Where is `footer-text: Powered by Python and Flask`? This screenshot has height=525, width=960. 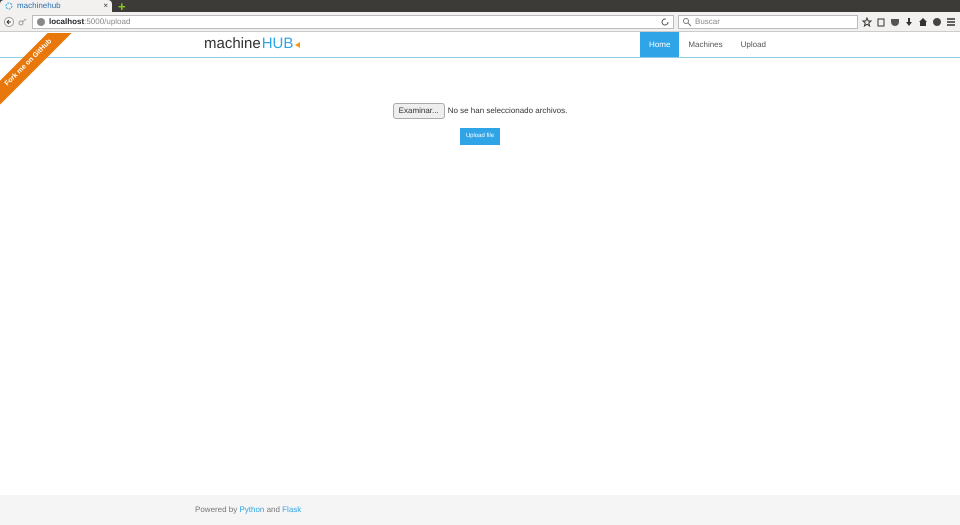
footer-text: Powered by Python and Flask is located at coordinates (248, 510).